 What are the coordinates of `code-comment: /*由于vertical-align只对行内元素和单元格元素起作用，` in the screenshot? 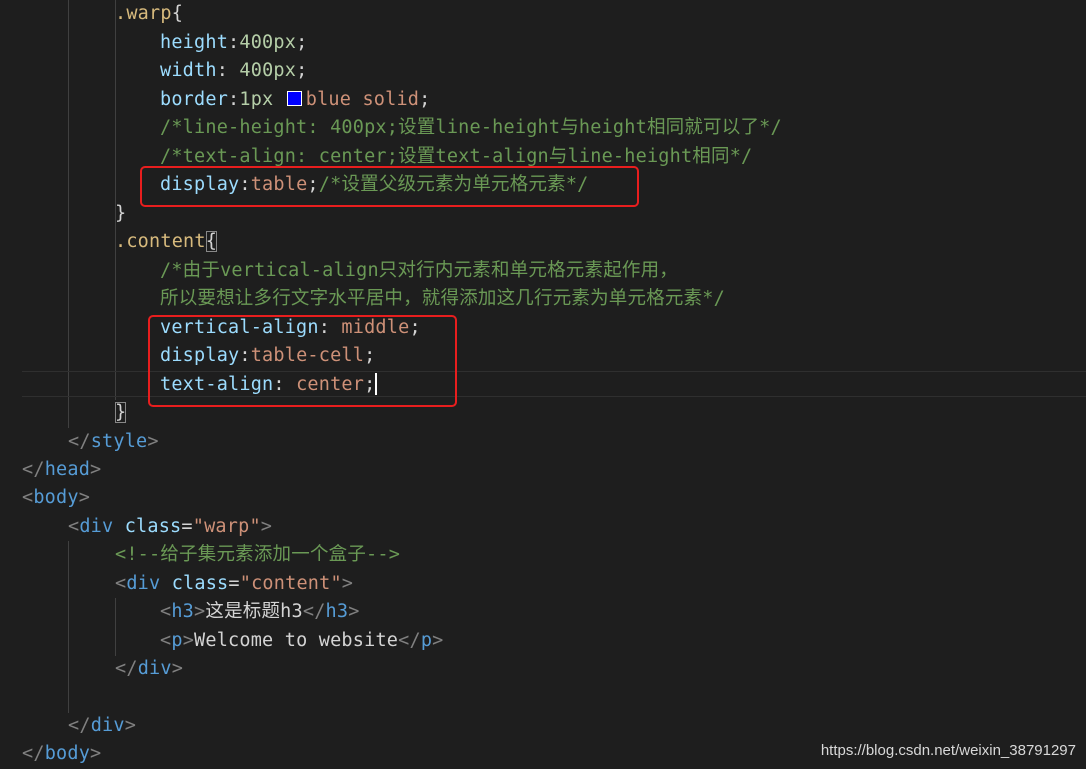 It's located at (419, 270).